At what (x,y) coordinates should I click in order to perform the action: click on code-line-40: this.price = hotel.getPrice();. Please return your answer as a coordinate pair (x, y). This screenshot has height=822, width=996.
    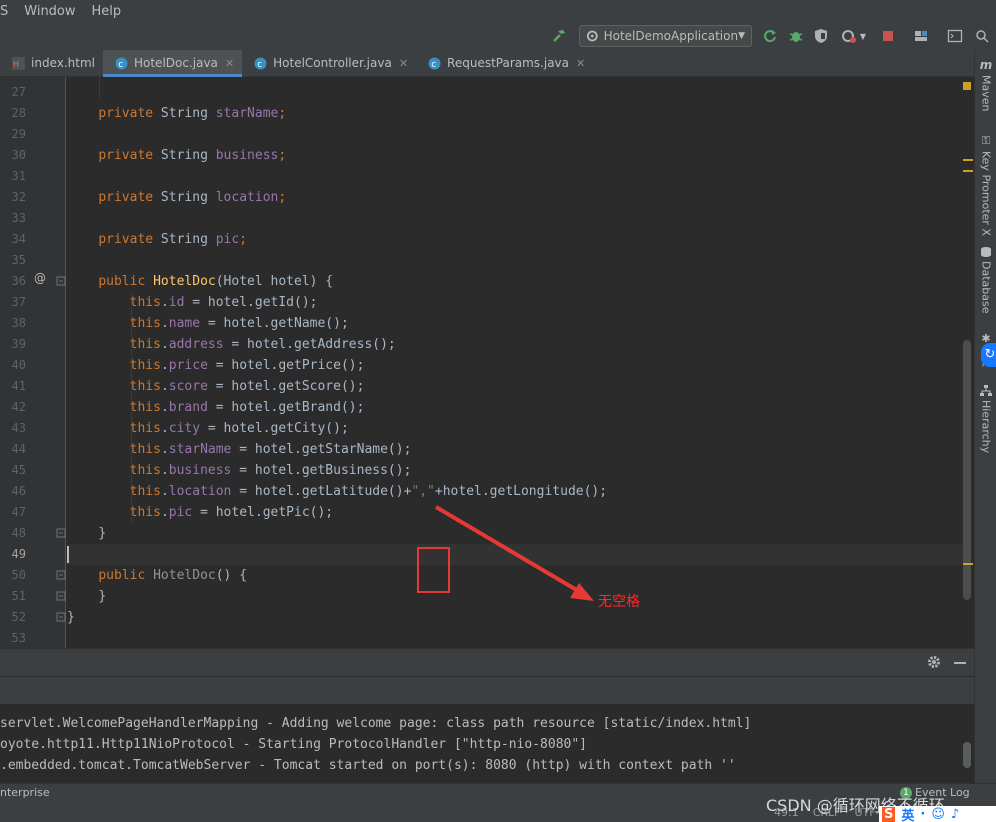
    Looking at the image, I should click on (247, 365).